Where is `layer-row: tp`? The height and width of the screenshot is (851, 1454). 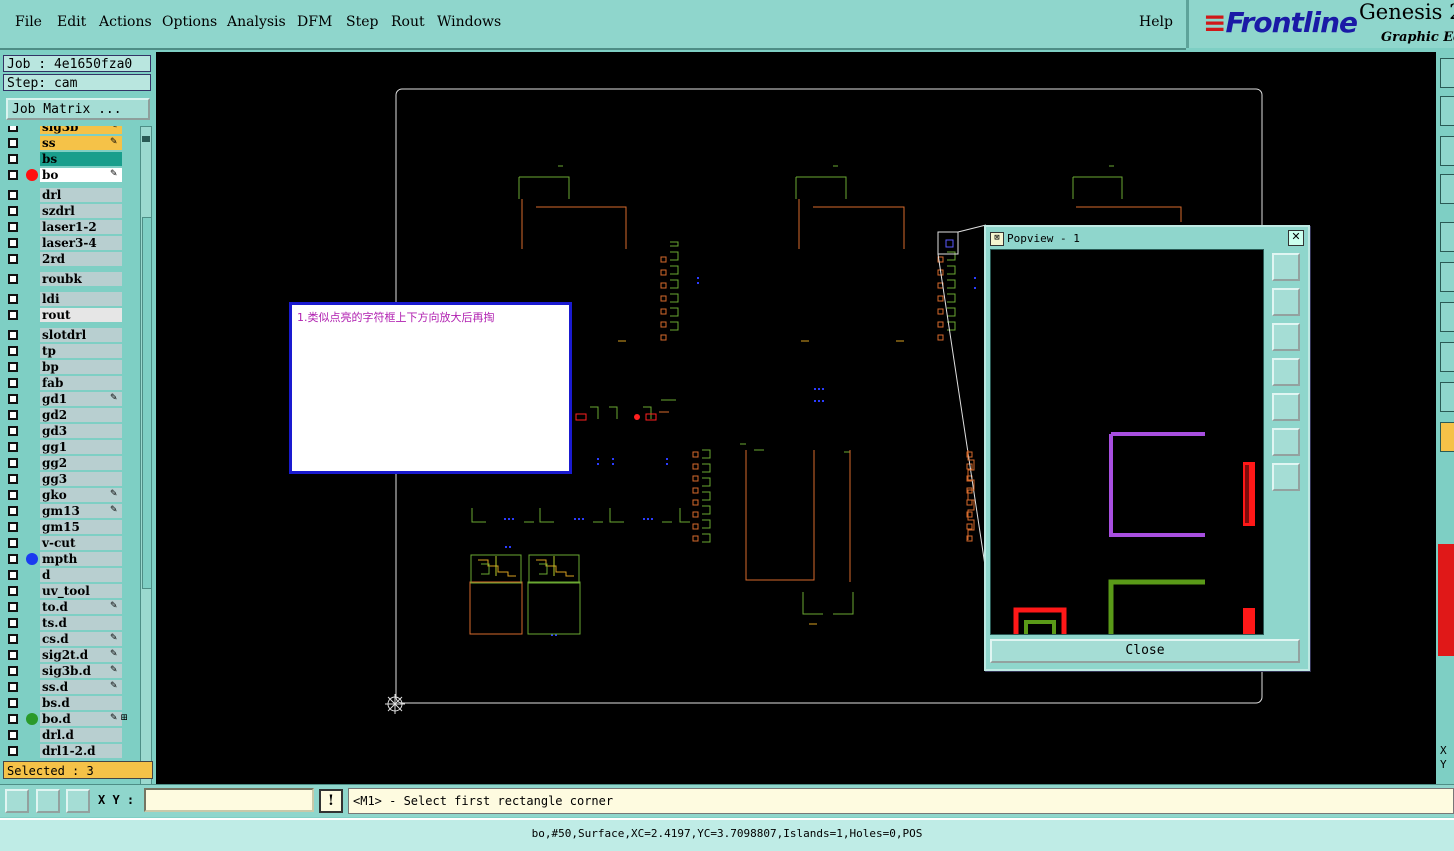 layer-row: tp is located at coordinates (70, 351).